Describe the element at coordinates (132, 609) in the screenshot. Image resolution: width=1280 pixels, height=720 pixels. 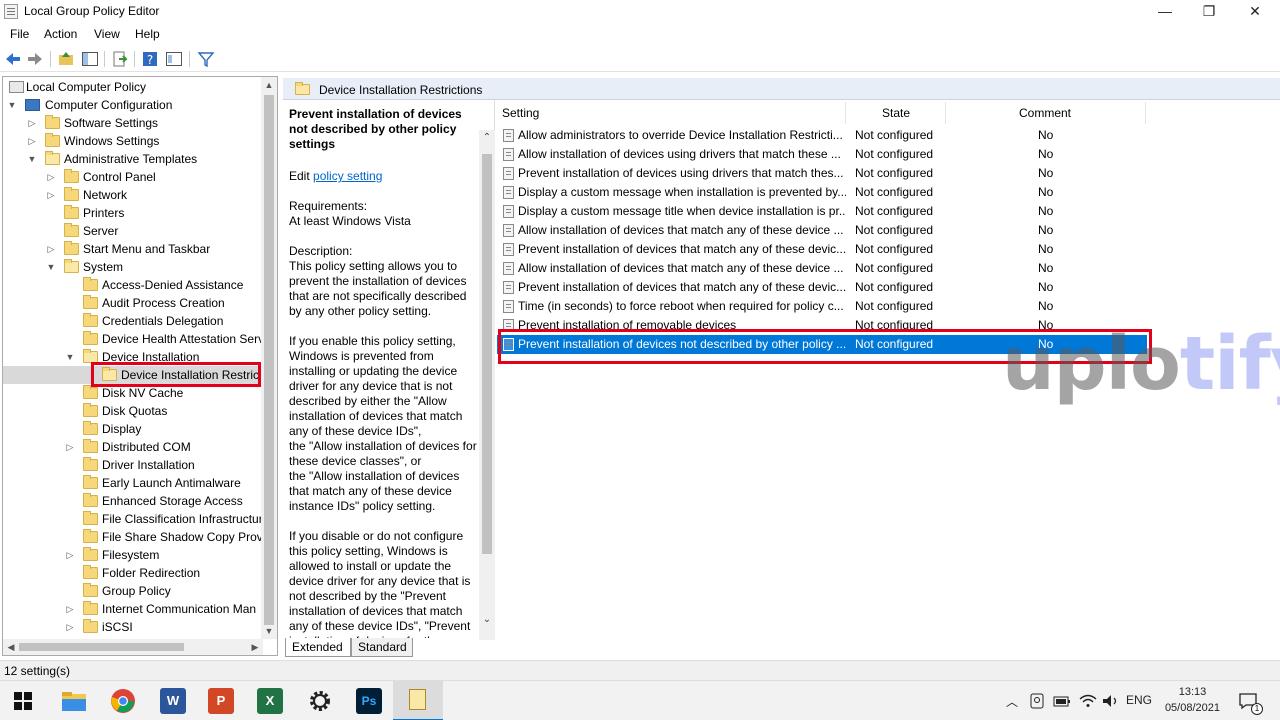
I see `tree-item-internet-communication: ▷ Internet Communication Man` at that location.